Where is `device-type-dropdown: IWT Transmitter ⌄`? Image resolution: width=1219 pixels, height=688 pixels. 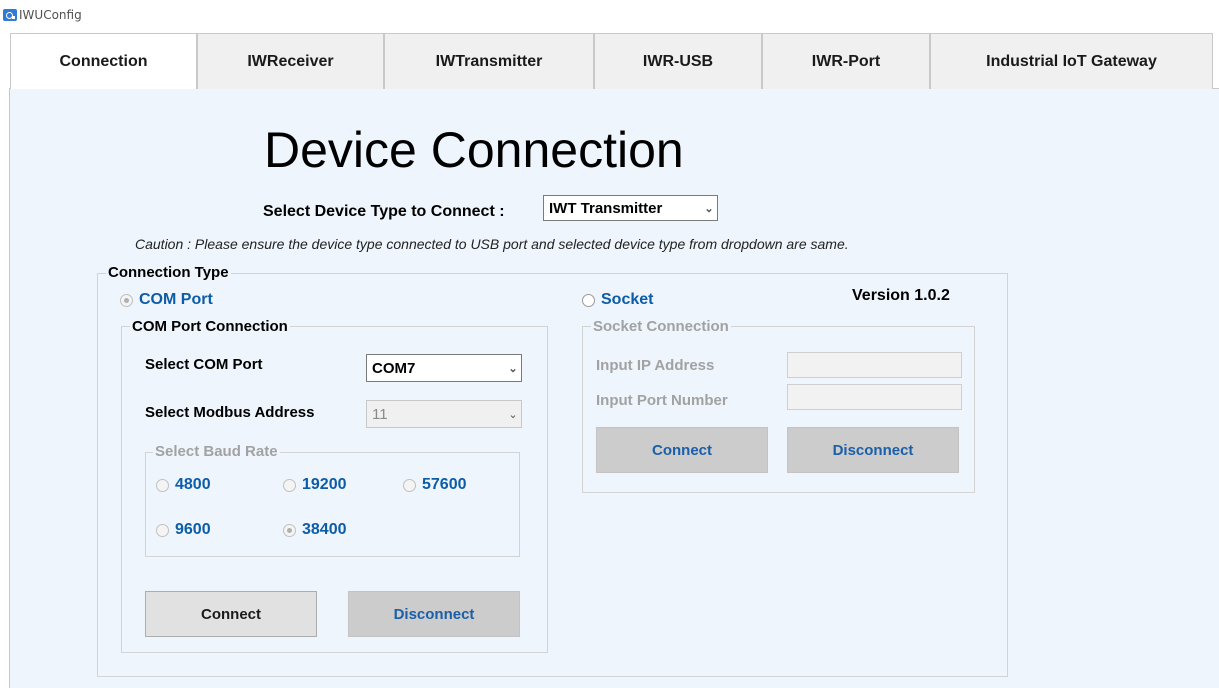 device-type-dropdown: IWT Transmitter ⌄ is located at coordinates (630, 208).